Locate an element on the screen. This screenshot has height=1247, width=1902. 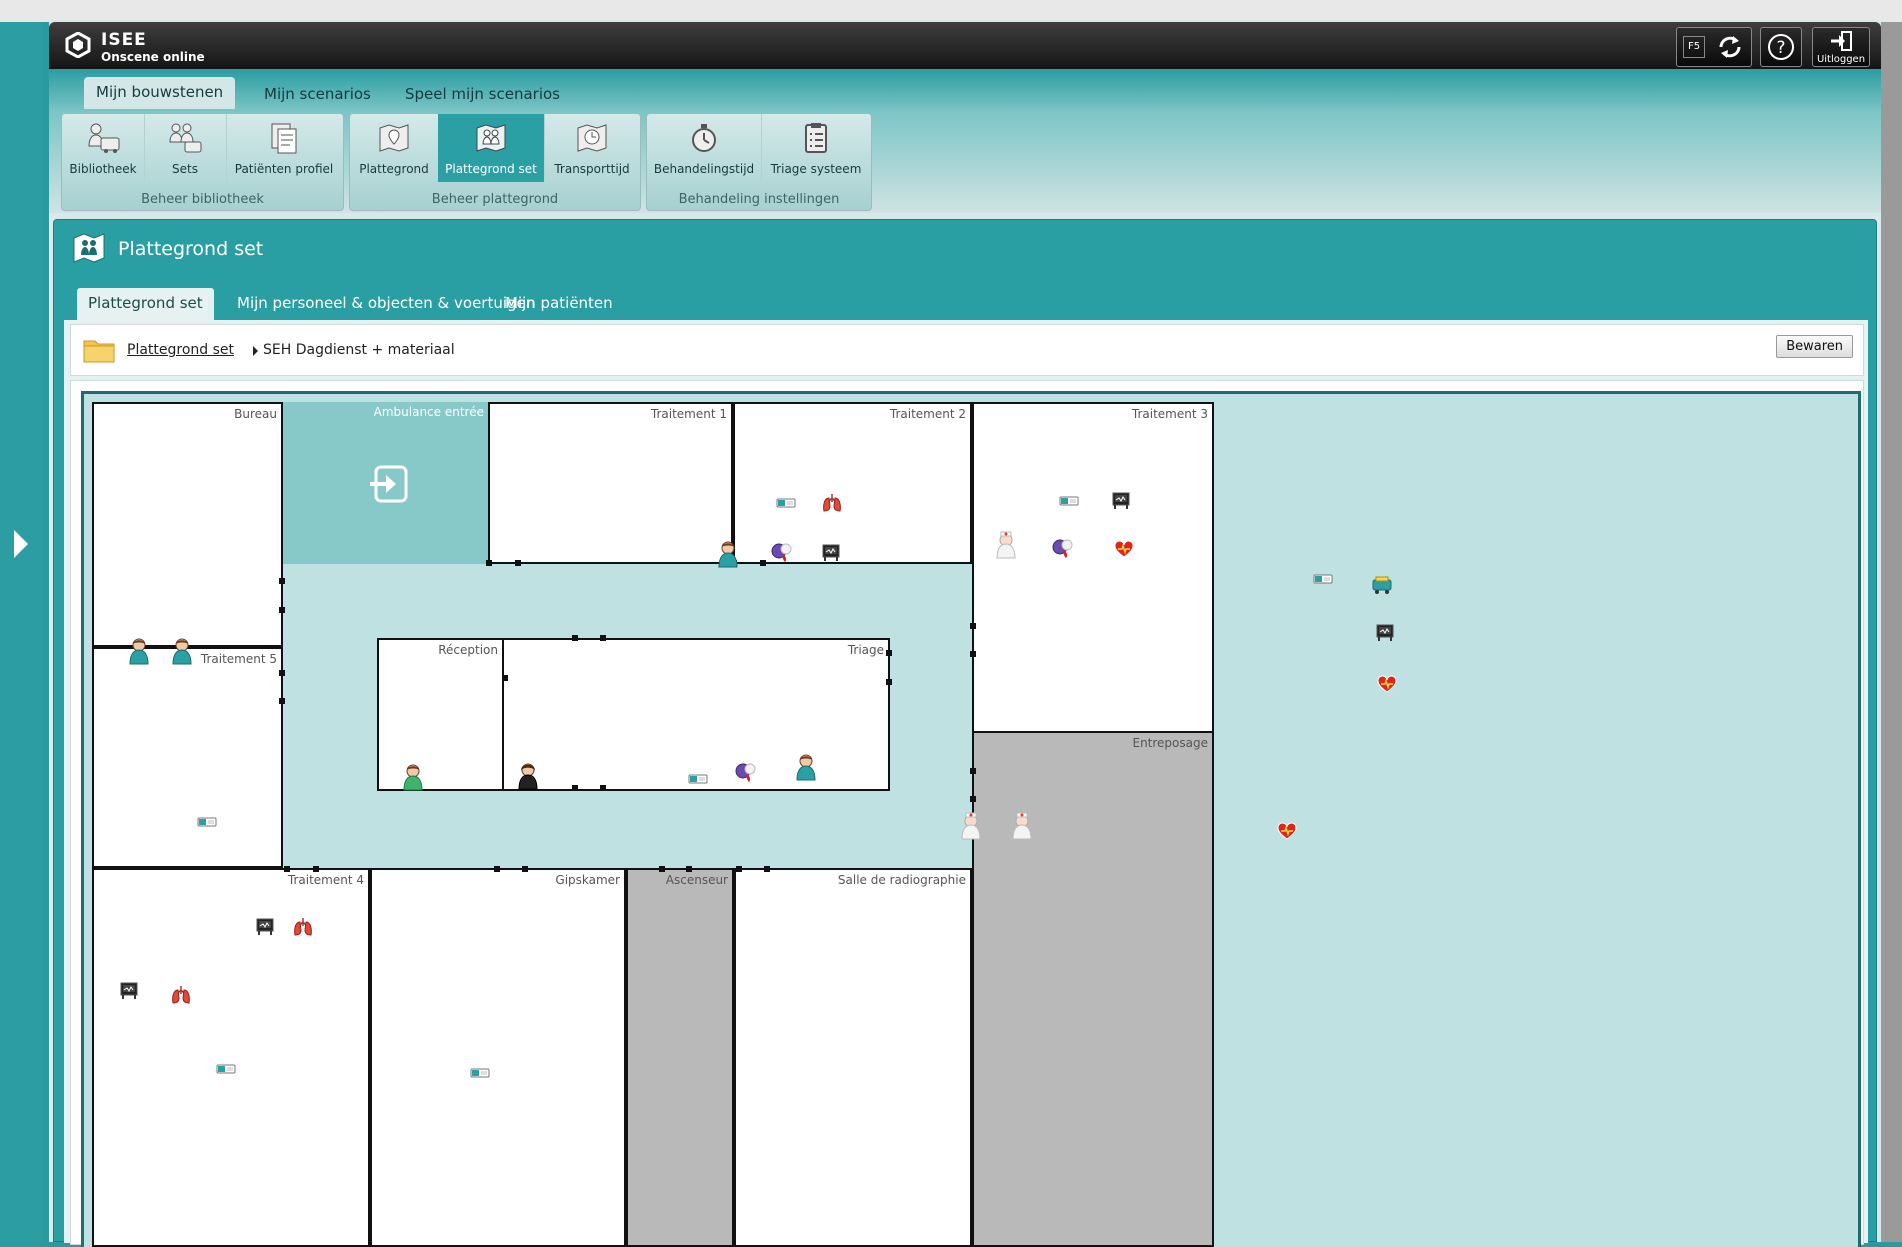
refresh-icon is located at coordinates (1730, 47).